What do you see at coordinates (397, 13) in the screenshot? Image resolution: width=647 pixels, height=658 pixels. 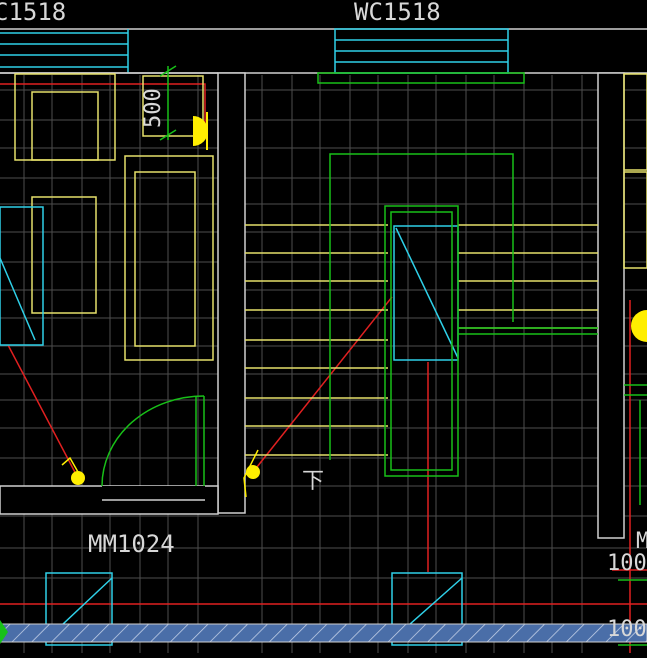 I see `window-label-wc1518: WC1518` at bounding box center [397, 13].